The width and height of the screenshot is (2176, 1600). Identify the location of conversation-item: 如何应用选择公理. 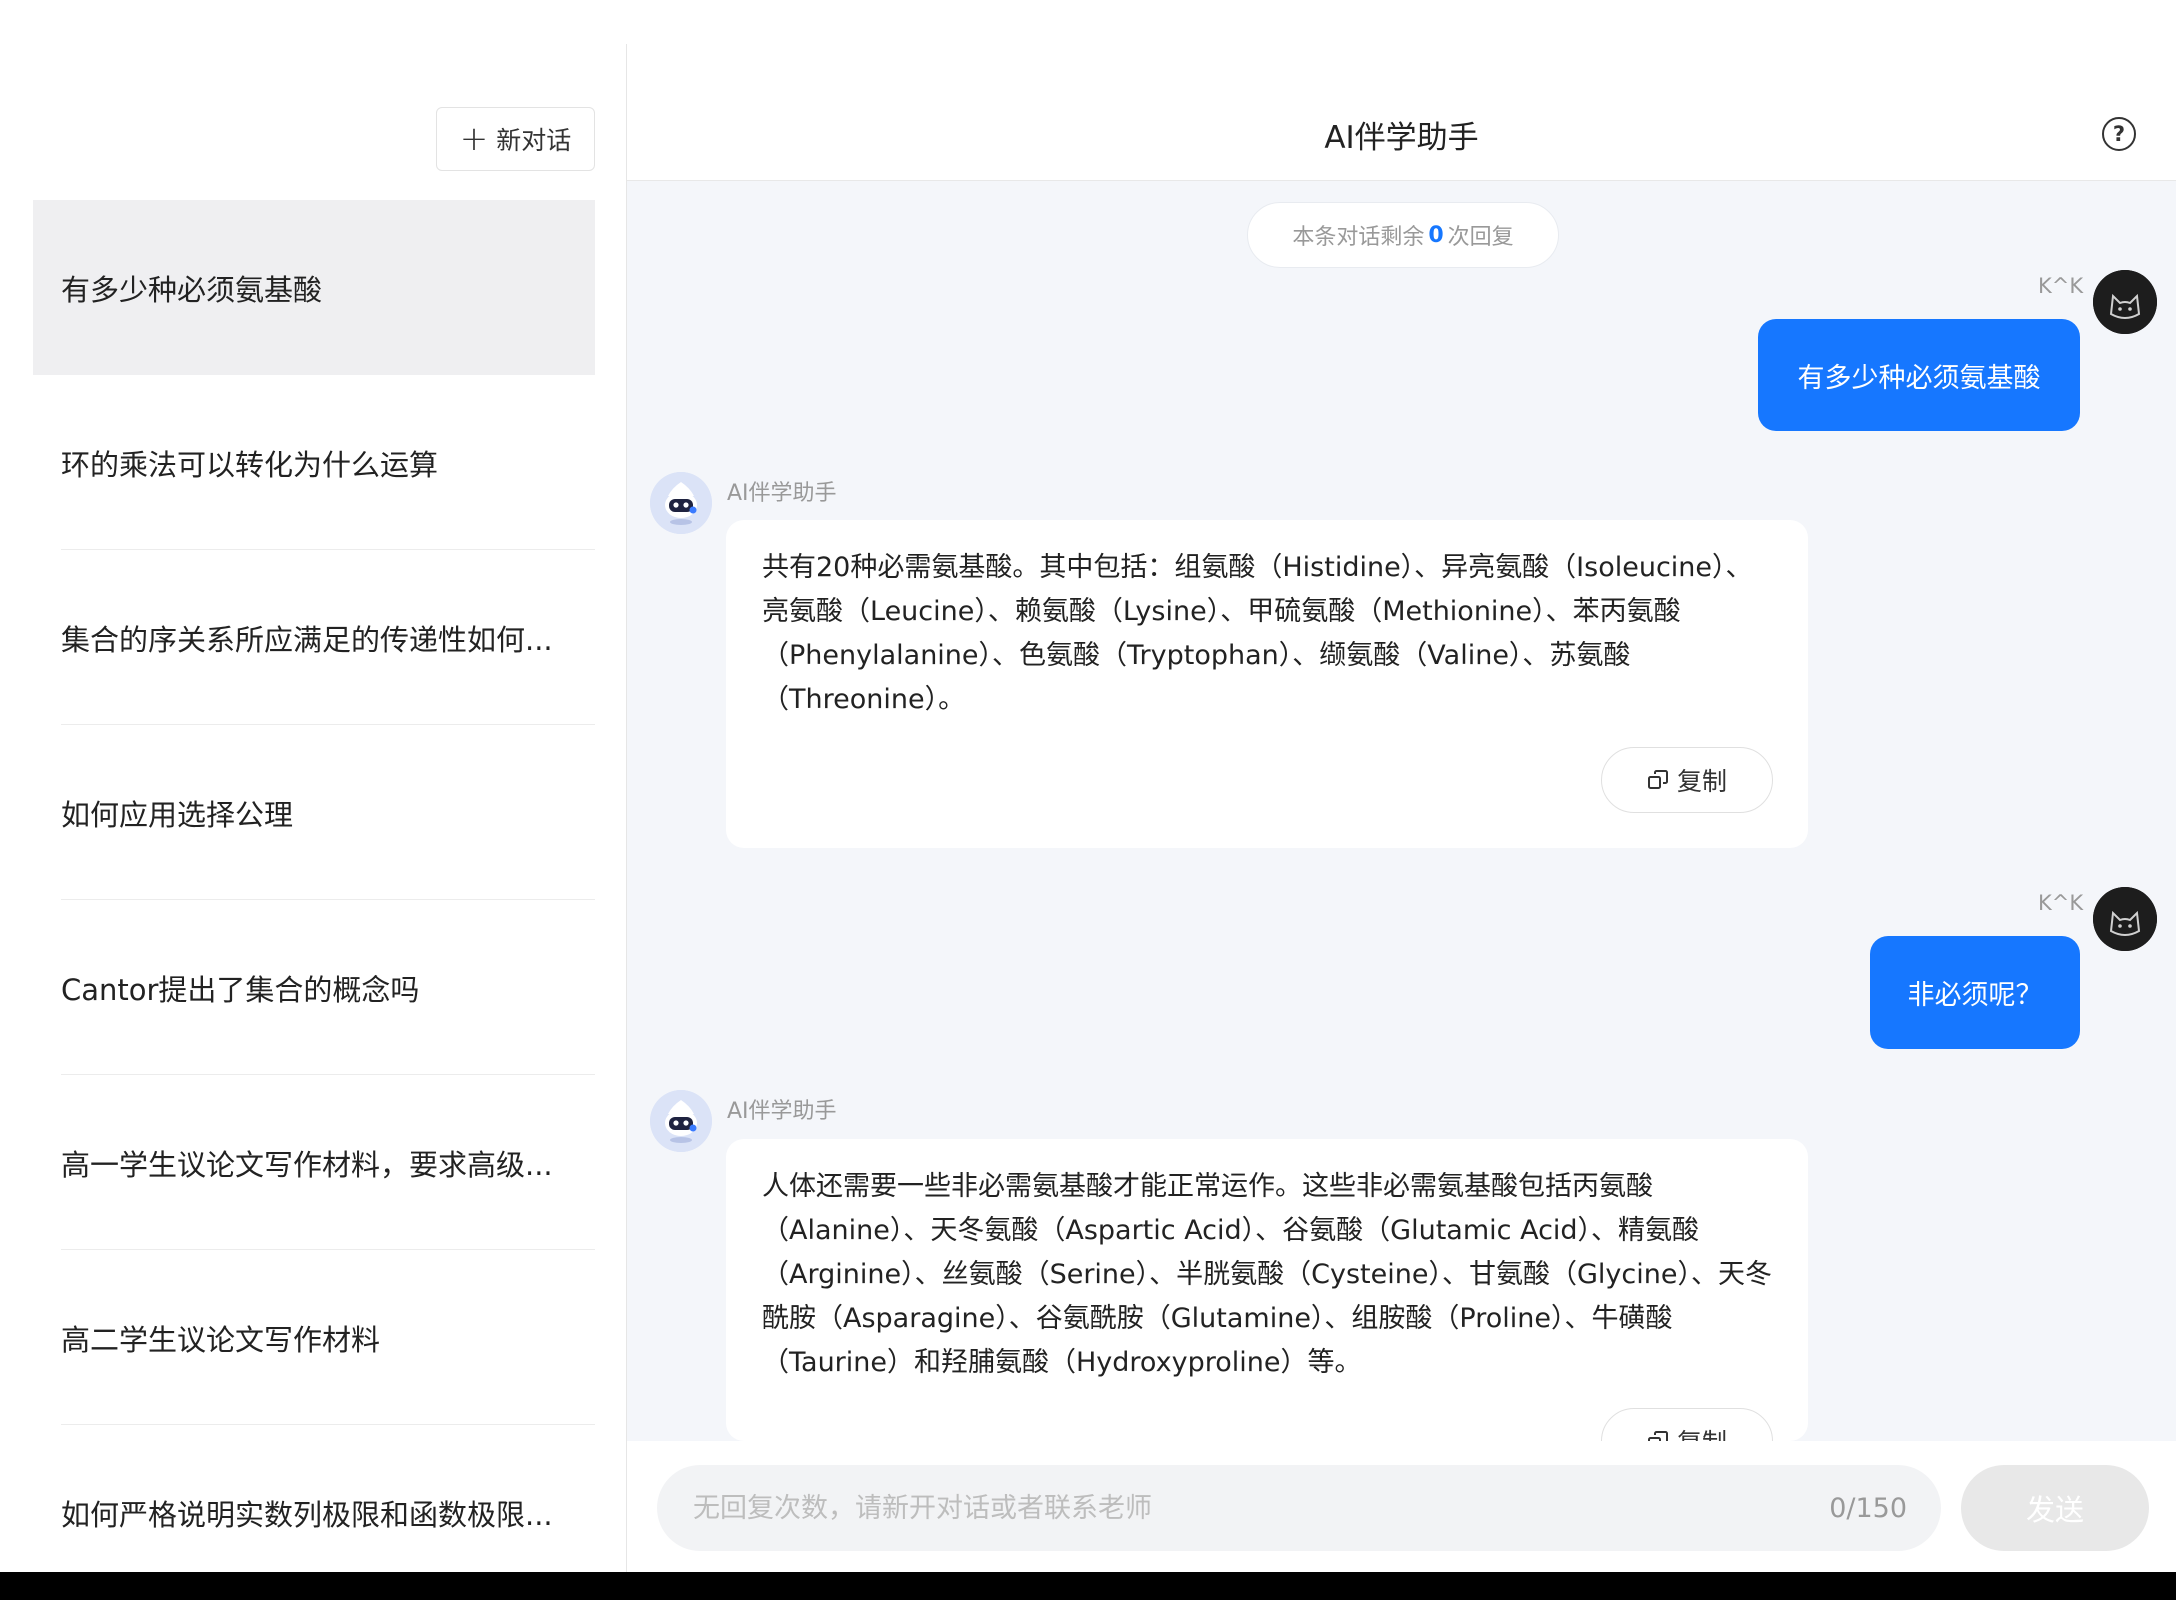
(314, 812).